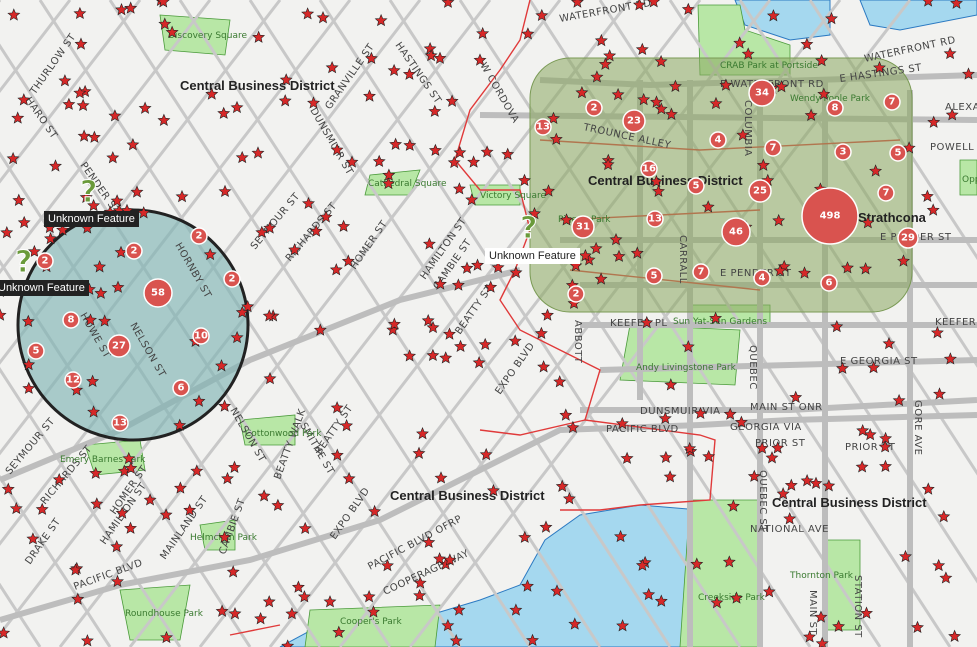 Image resolution: width=977 pixels, height=647 pixels. What do you see at coordinates (158, 293) in the screenshot?
I see `cluster-icon: 58` at bounding box center [158, 293].